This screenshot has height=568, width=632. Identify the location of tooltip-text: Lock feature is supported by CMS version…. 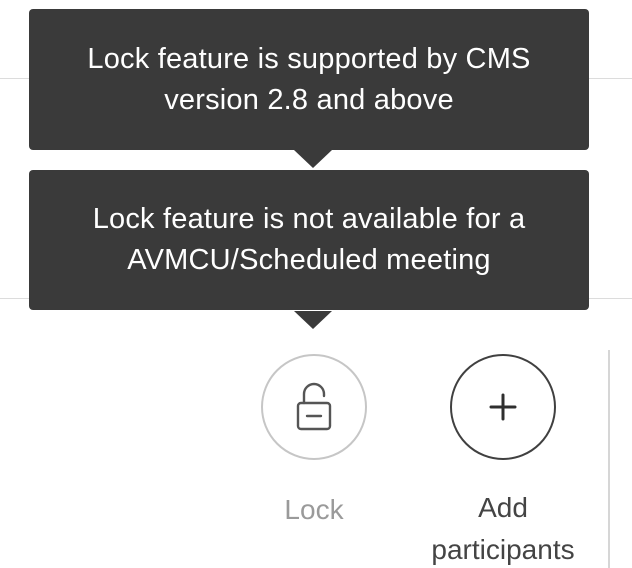
(309, 79).